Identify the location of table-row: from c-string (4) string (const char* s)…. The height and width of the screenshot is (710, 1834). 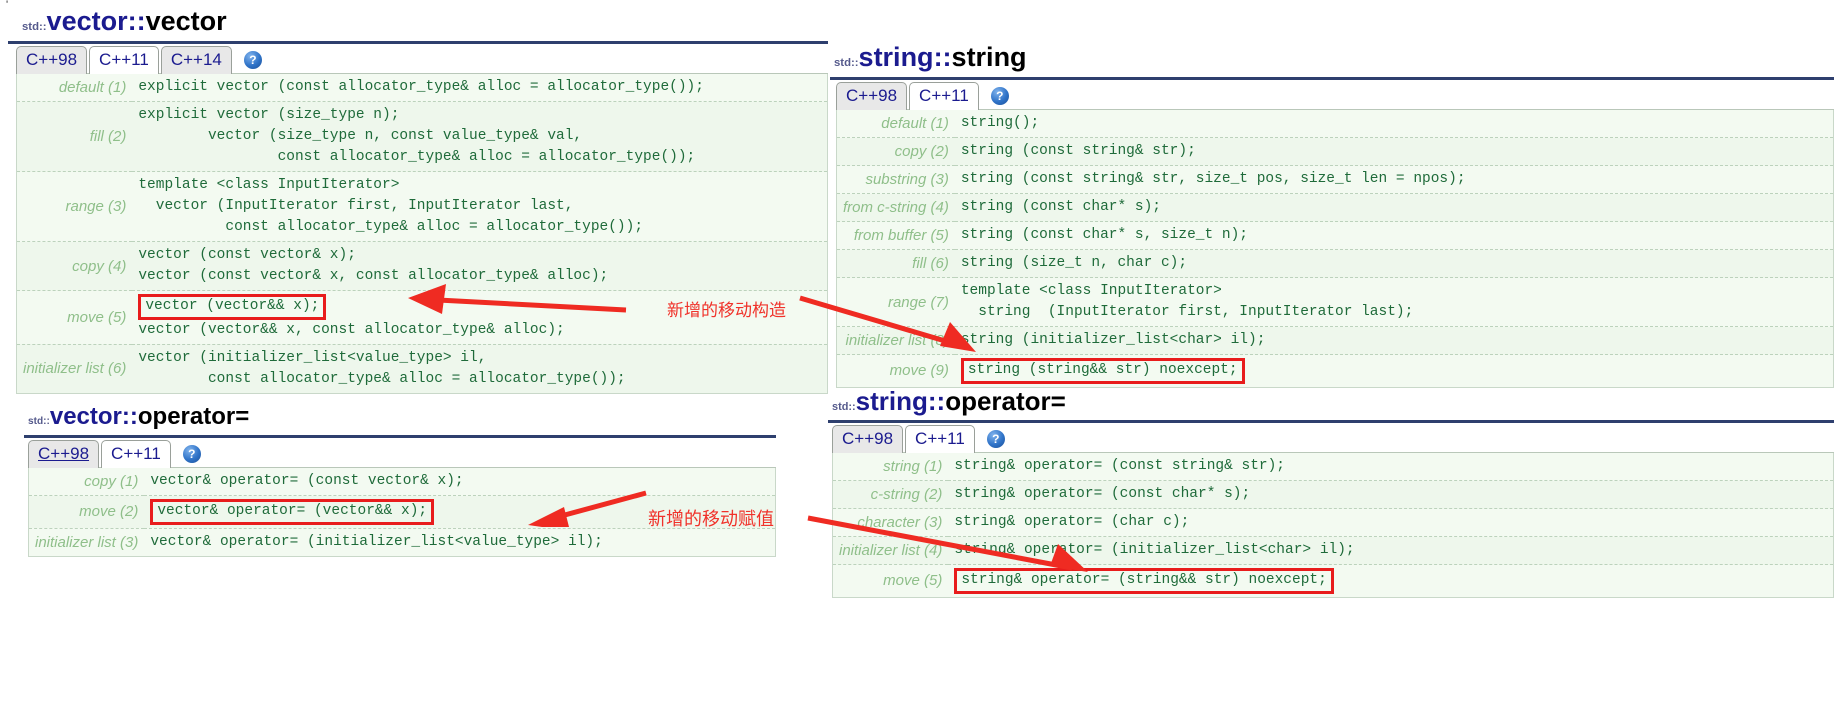
(1335, 207).